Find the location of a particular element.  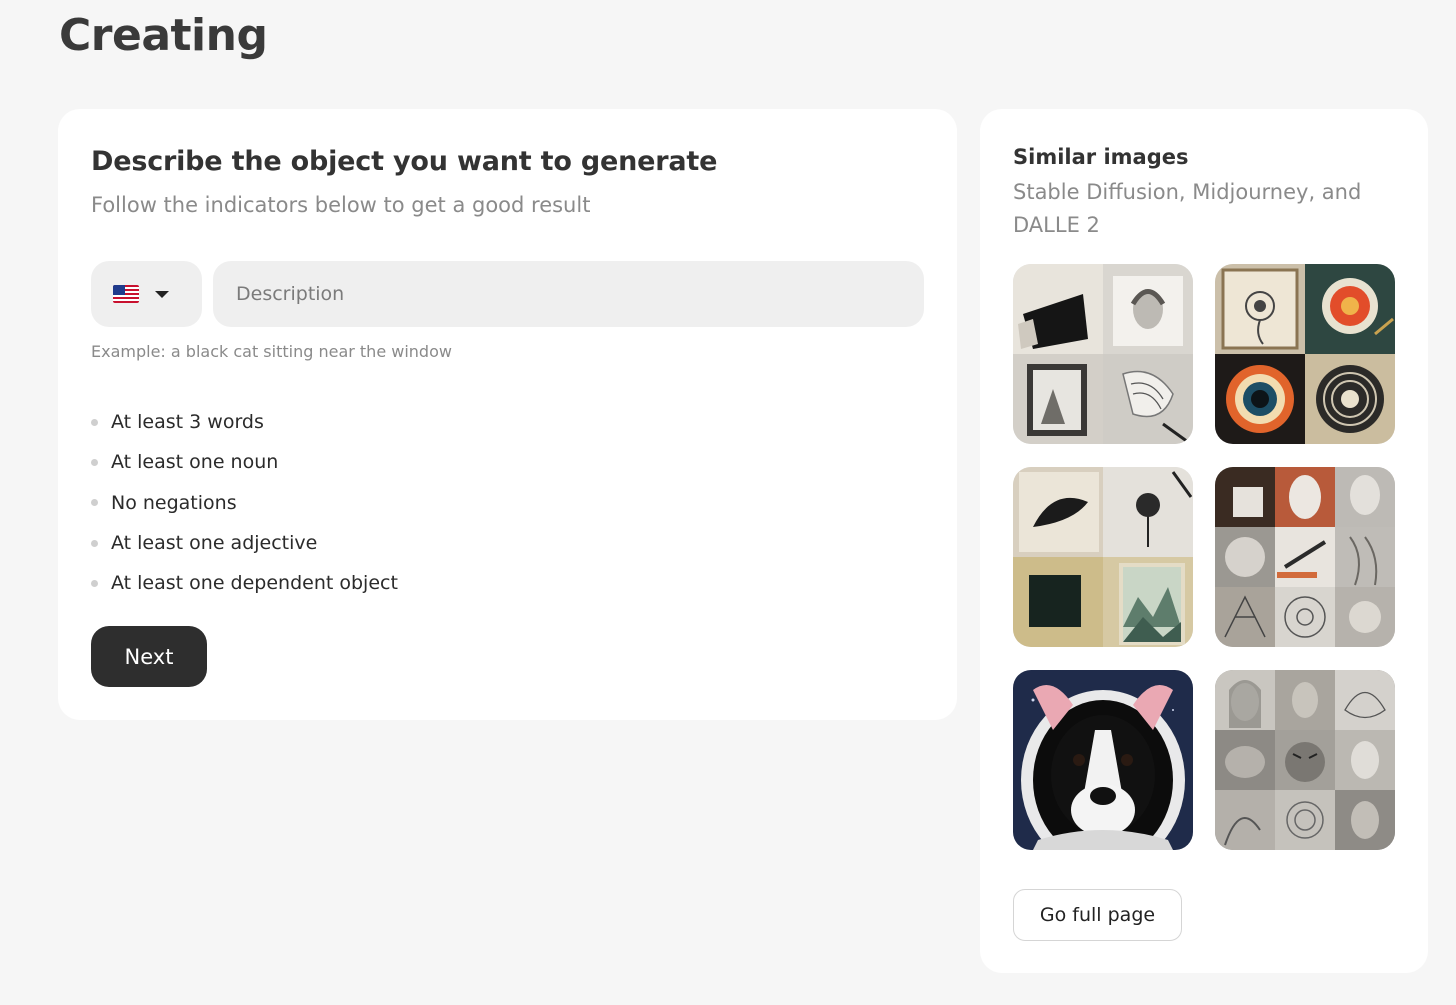

rule-item: At least one dependent object is located at coordinates (244, 583).